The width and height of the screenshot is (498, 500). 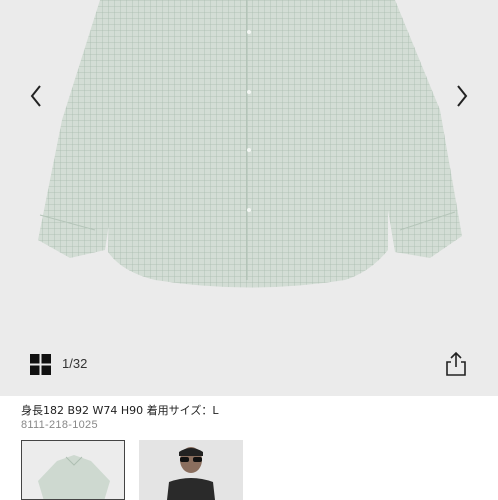 What do you see at coordinates (40, 364) in the screenshot?
I see `grid-view-icon` at bounding box center [40, 364].